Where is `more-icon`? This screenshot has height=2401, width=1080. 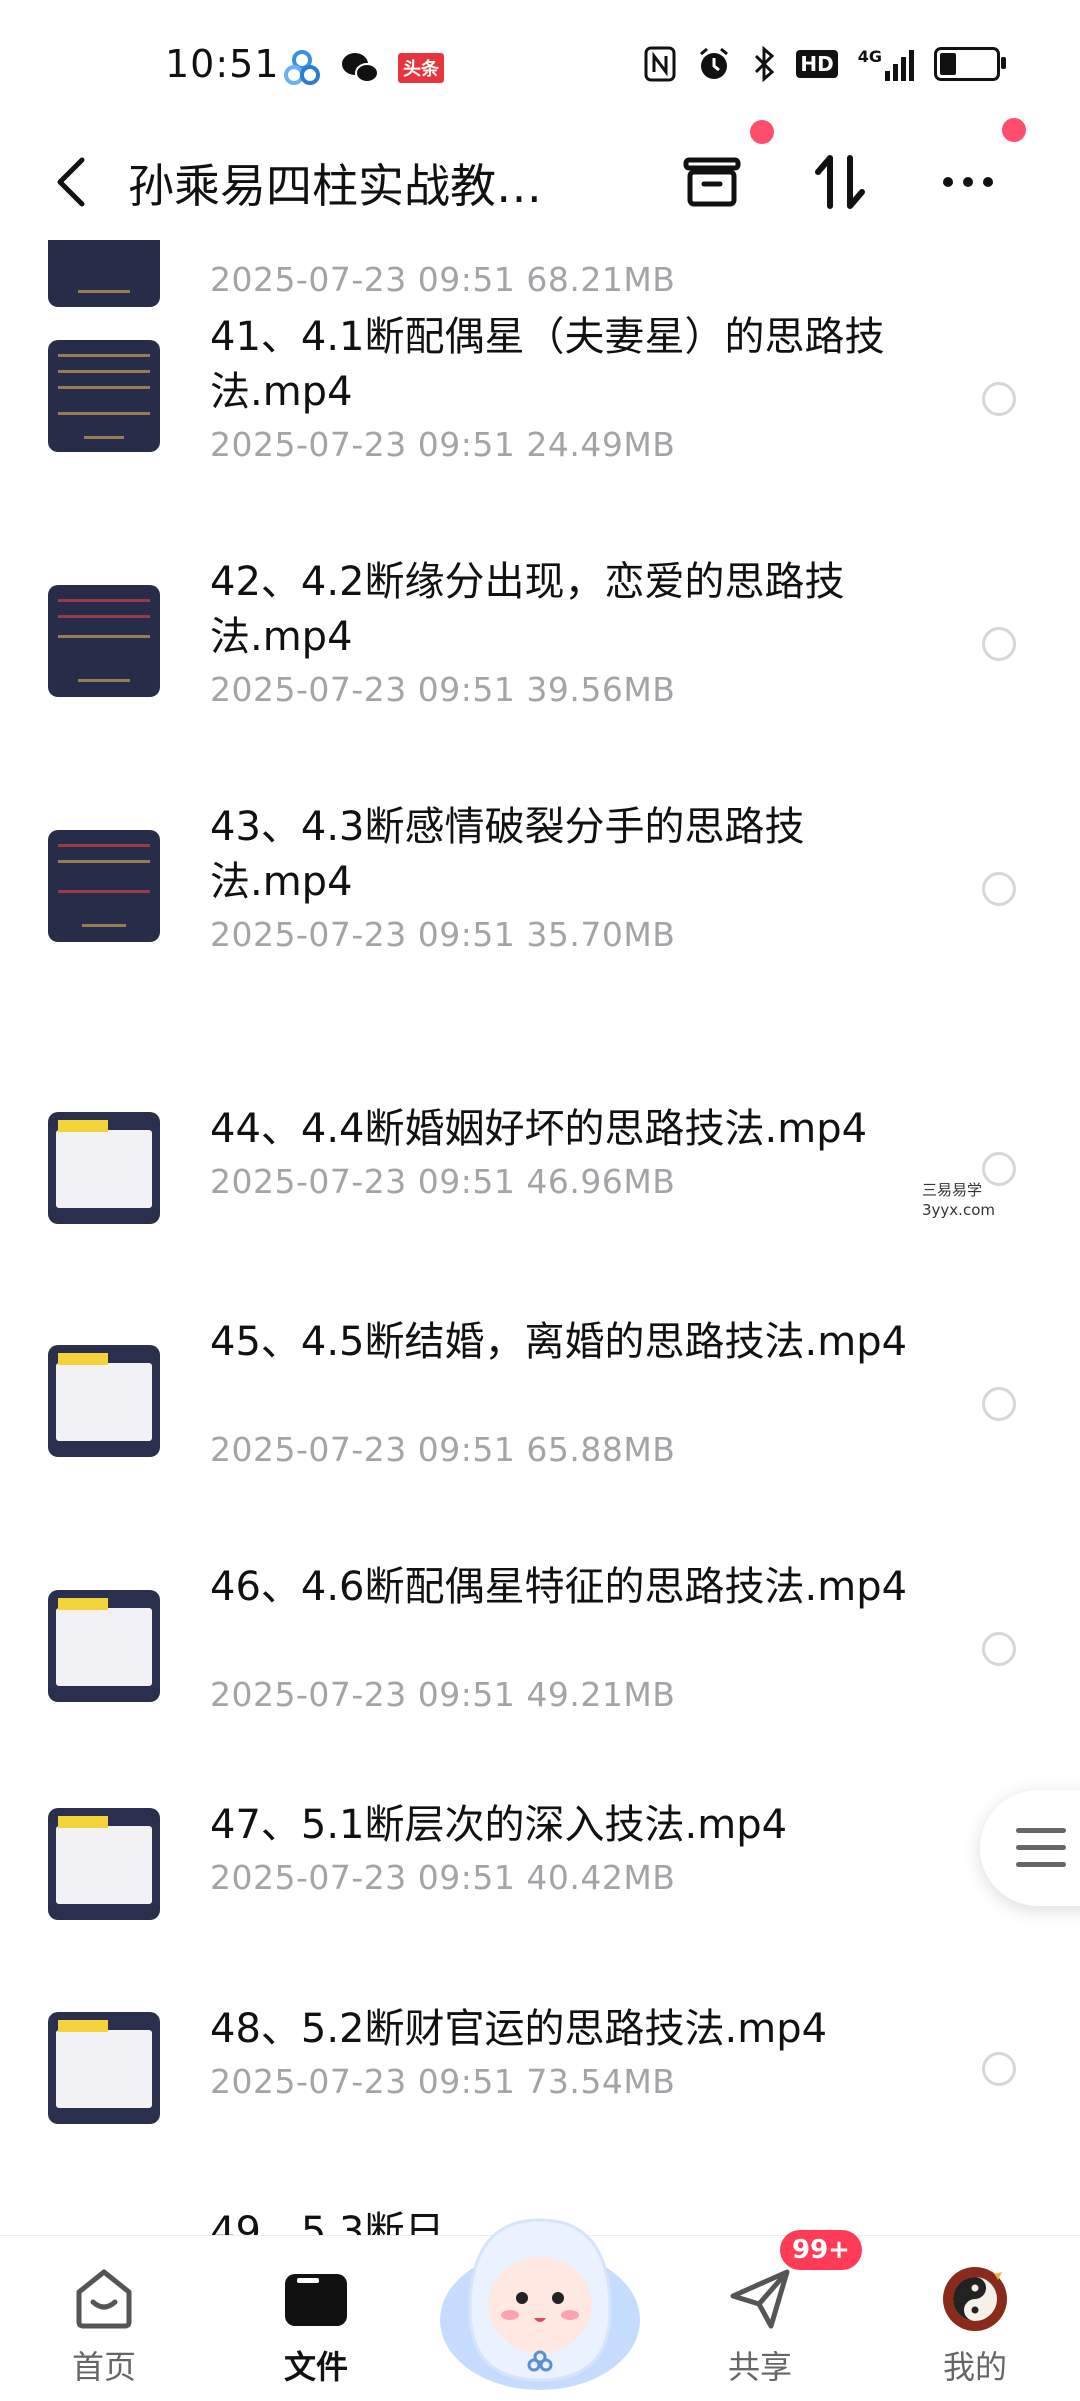
more-icon is located at coordinates (968, 182).